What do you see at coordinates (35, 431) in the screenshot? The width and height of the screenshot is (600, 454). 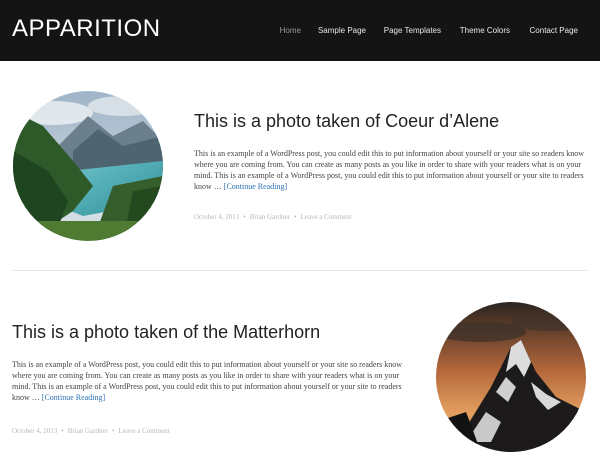 I see `post-2-date: October 4, 2013` at bounding box center [35, 431].